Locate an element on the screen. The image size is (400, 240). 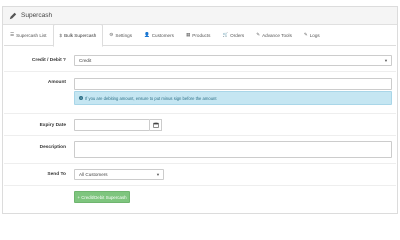
wrench-icon: ✎ is located at coordinates (258, 34).